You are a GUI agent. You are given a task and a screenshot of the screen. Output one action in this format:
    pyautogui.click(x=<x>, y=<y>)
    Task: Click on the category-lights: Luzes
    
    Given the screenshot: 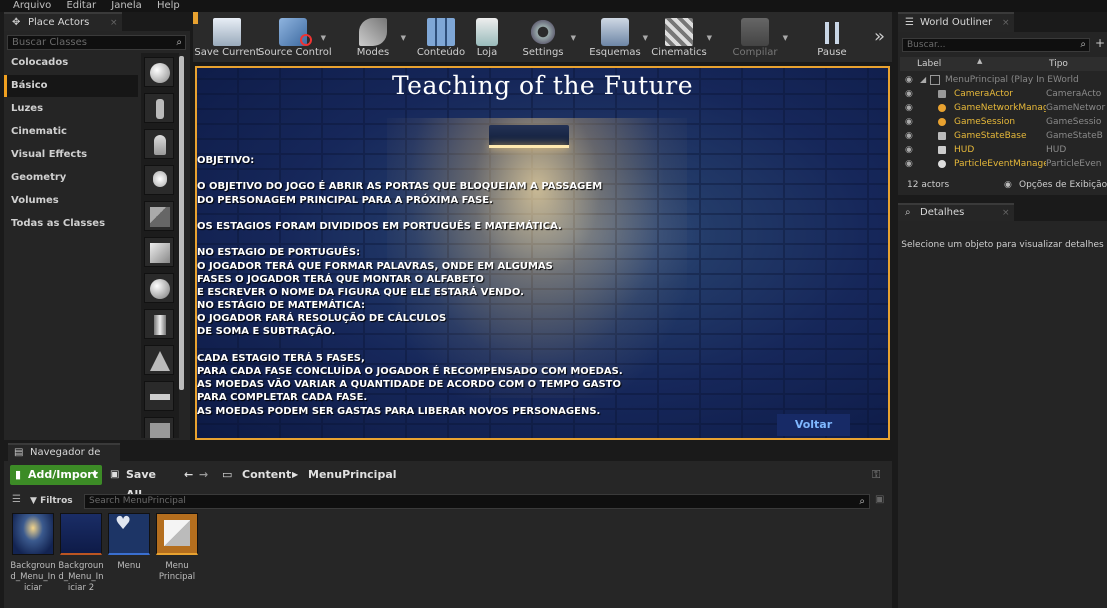 What is the action you would take?
    pyautogui.click(x=71, y=109)
    